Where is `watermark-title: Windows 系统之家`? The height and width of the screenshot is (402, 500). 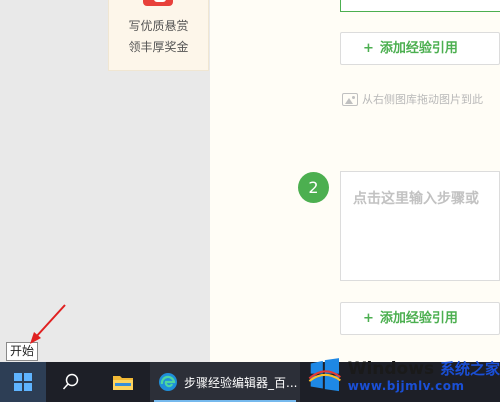 watermark-title: Windows 系统之家 is located at coordinates (424, 368).